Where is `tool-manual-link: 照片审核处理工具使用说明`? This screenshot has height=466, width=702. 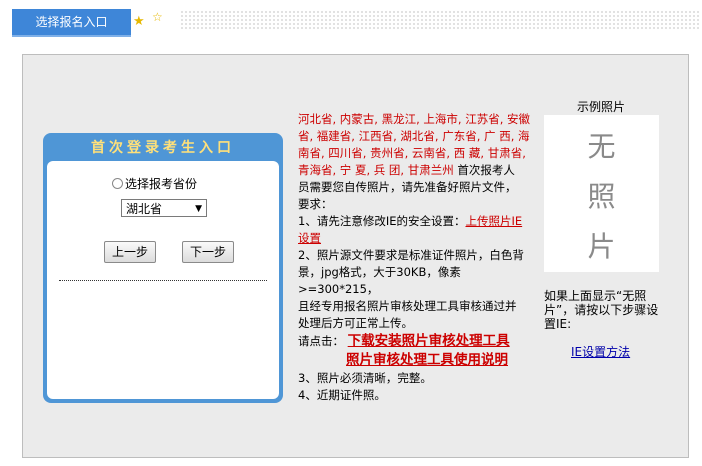 tool-manual-link: 照片审核处理工具使用说明 is located at coordinates (427, 360).